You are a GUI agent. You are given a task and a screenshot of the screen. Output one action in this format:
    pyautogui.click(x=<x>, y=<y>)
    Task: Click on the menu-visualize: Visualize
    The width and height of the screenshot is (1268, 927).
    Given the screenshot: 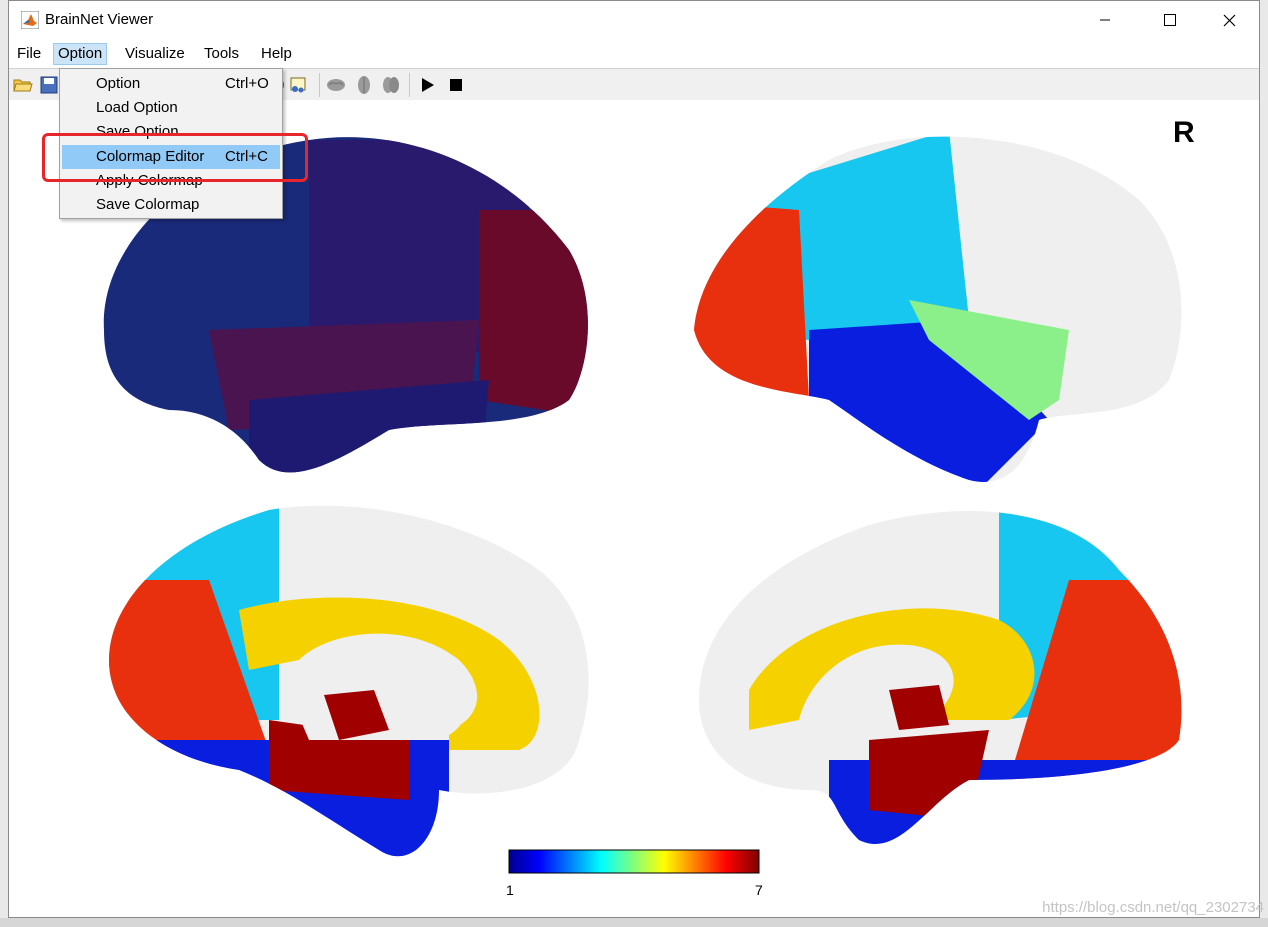 What is the action you would take?
    pyautogui.click(x=155, y=54)
    